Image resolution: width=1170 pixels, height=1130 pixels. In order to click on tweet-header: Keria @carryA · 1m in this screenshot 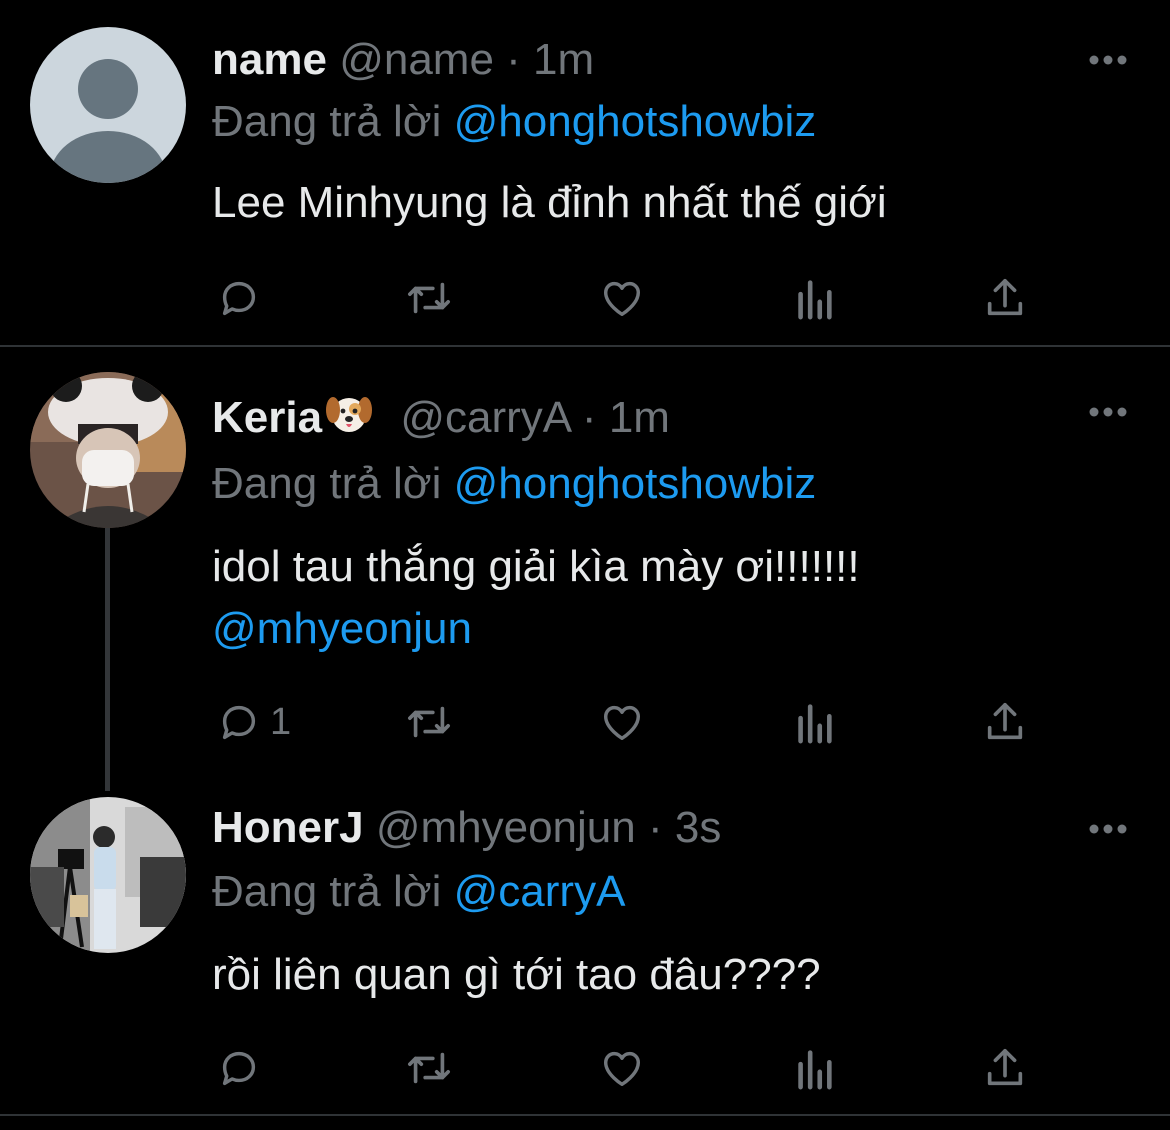, I will do `click(441, 418)`.